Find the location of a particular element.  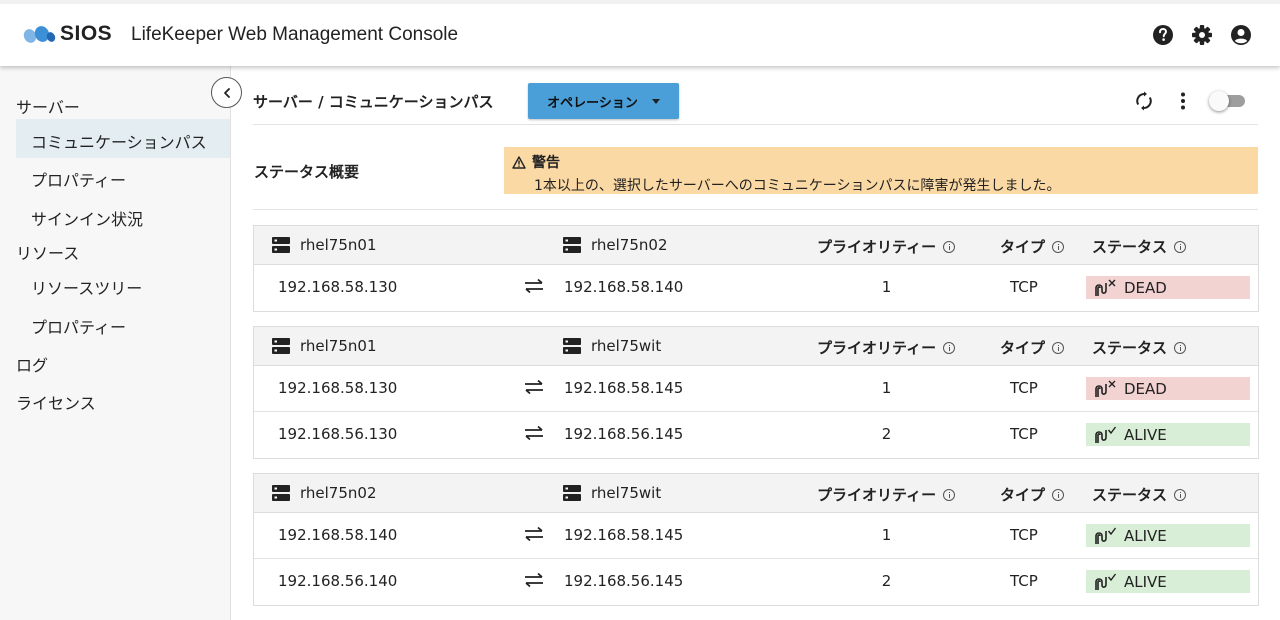

sidebar-item-license: ライセンス is located at coordinates (56, 402).